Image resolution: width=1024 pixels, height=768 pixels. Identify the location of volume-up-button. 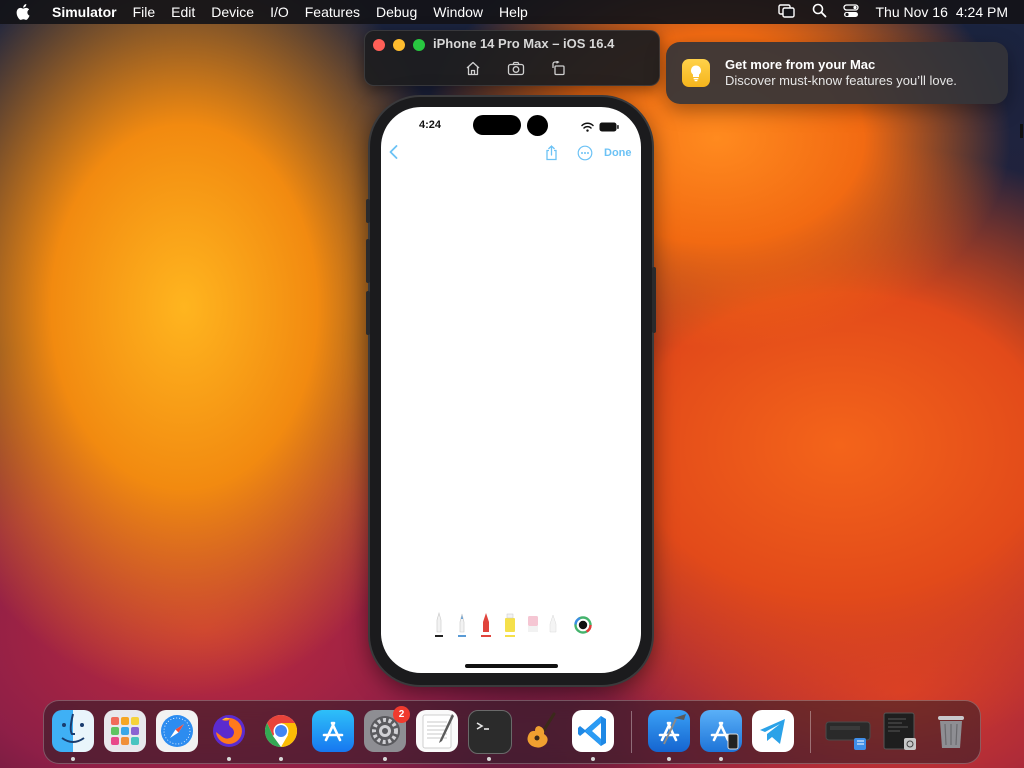
(368, 261).